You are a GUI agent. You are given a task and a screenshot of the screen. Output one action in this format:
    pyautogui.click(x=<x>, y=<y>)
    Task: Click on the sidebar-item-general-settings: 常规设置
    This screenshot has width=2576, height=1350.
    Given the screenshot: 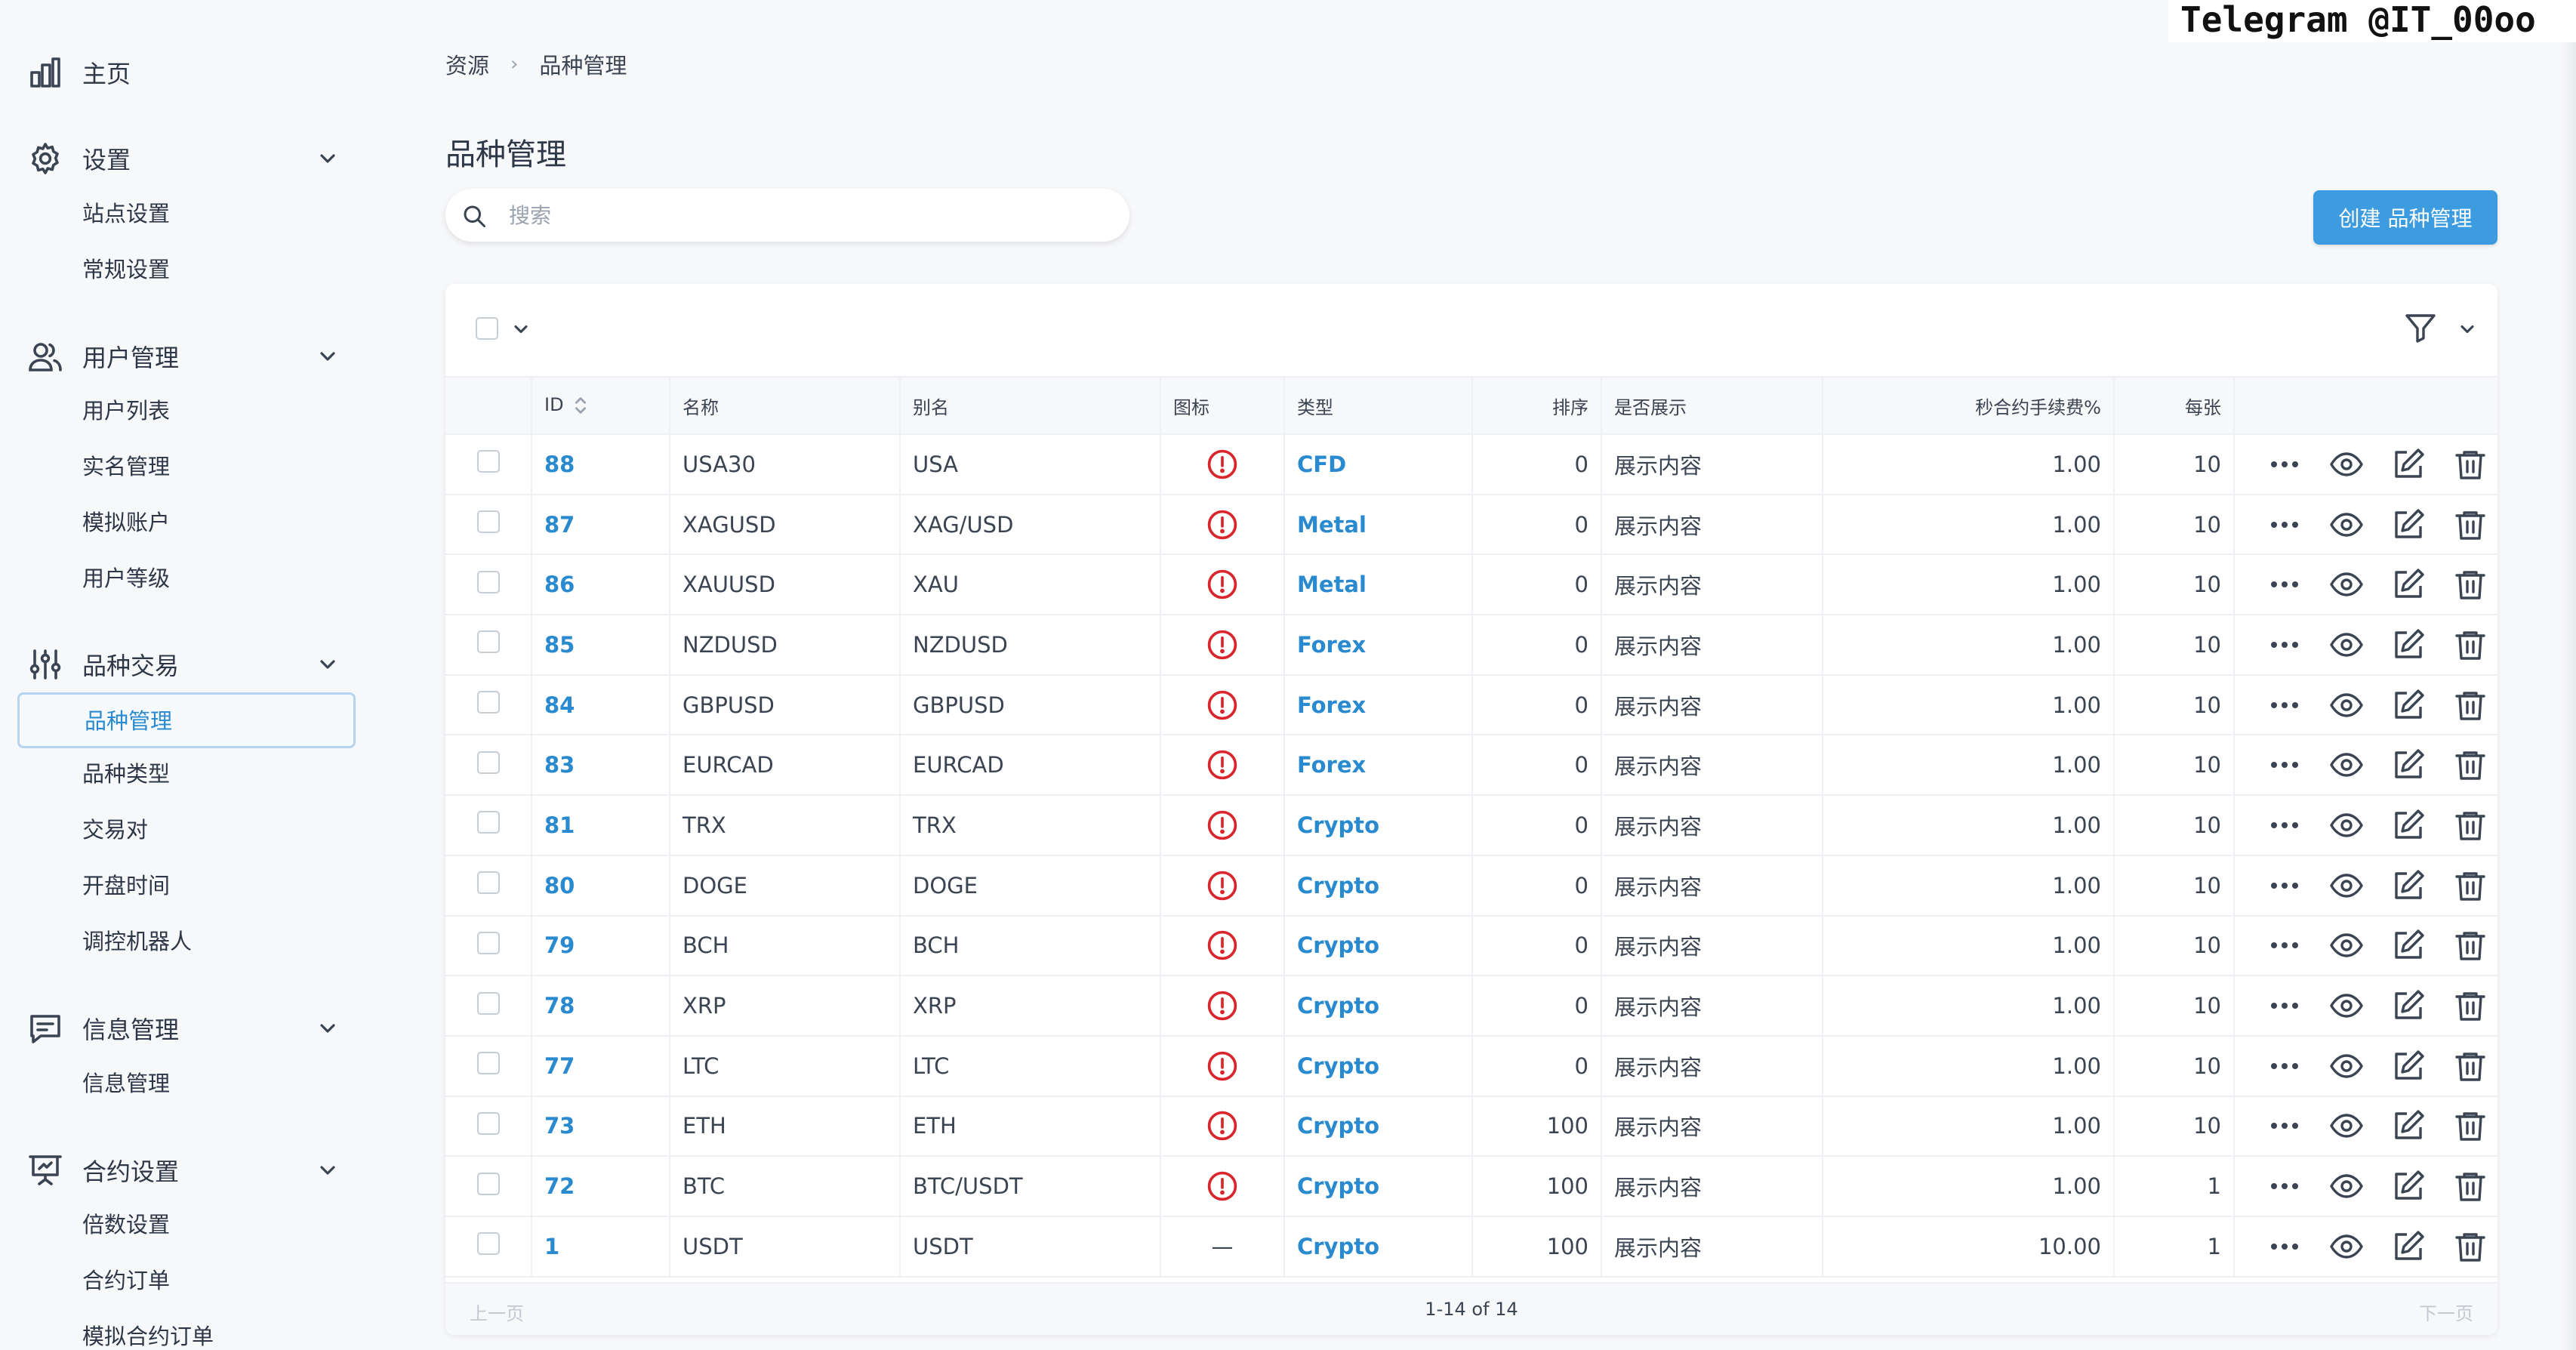 What is the action you would take?
    pyautogui.click(x=126, y=269)
    